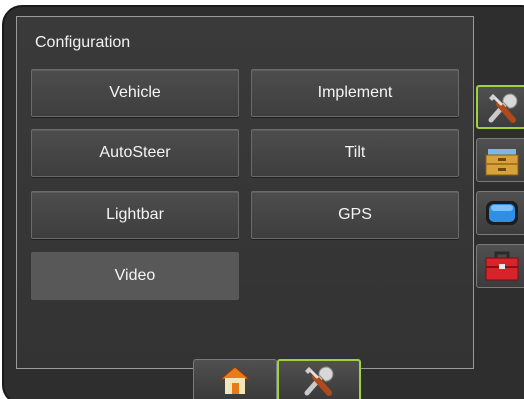 This screenshot has height=399, width=524. I want to click on tab-home, so click(235, 379).